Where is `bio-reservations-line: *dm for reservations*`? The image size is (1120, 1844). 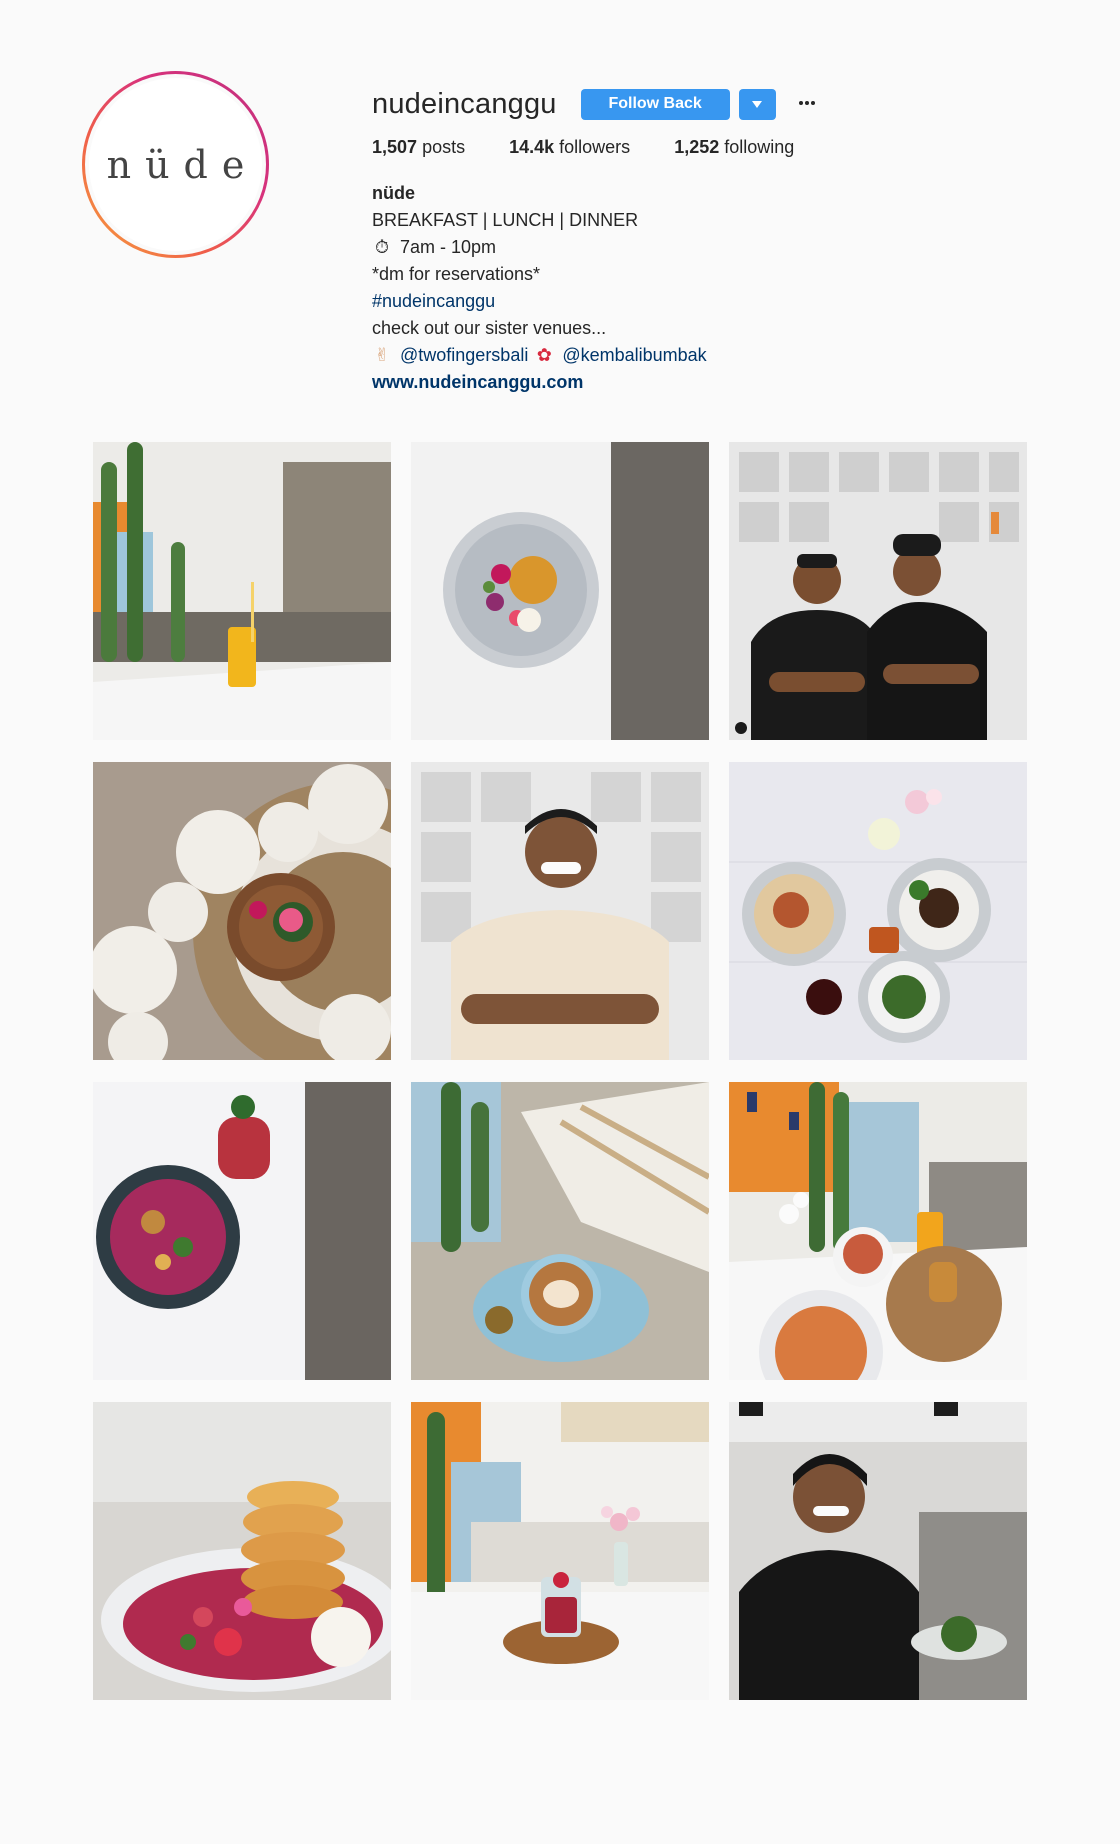 bio-reservations-line: *dm for reservations* is located at coordinates (456, 274).